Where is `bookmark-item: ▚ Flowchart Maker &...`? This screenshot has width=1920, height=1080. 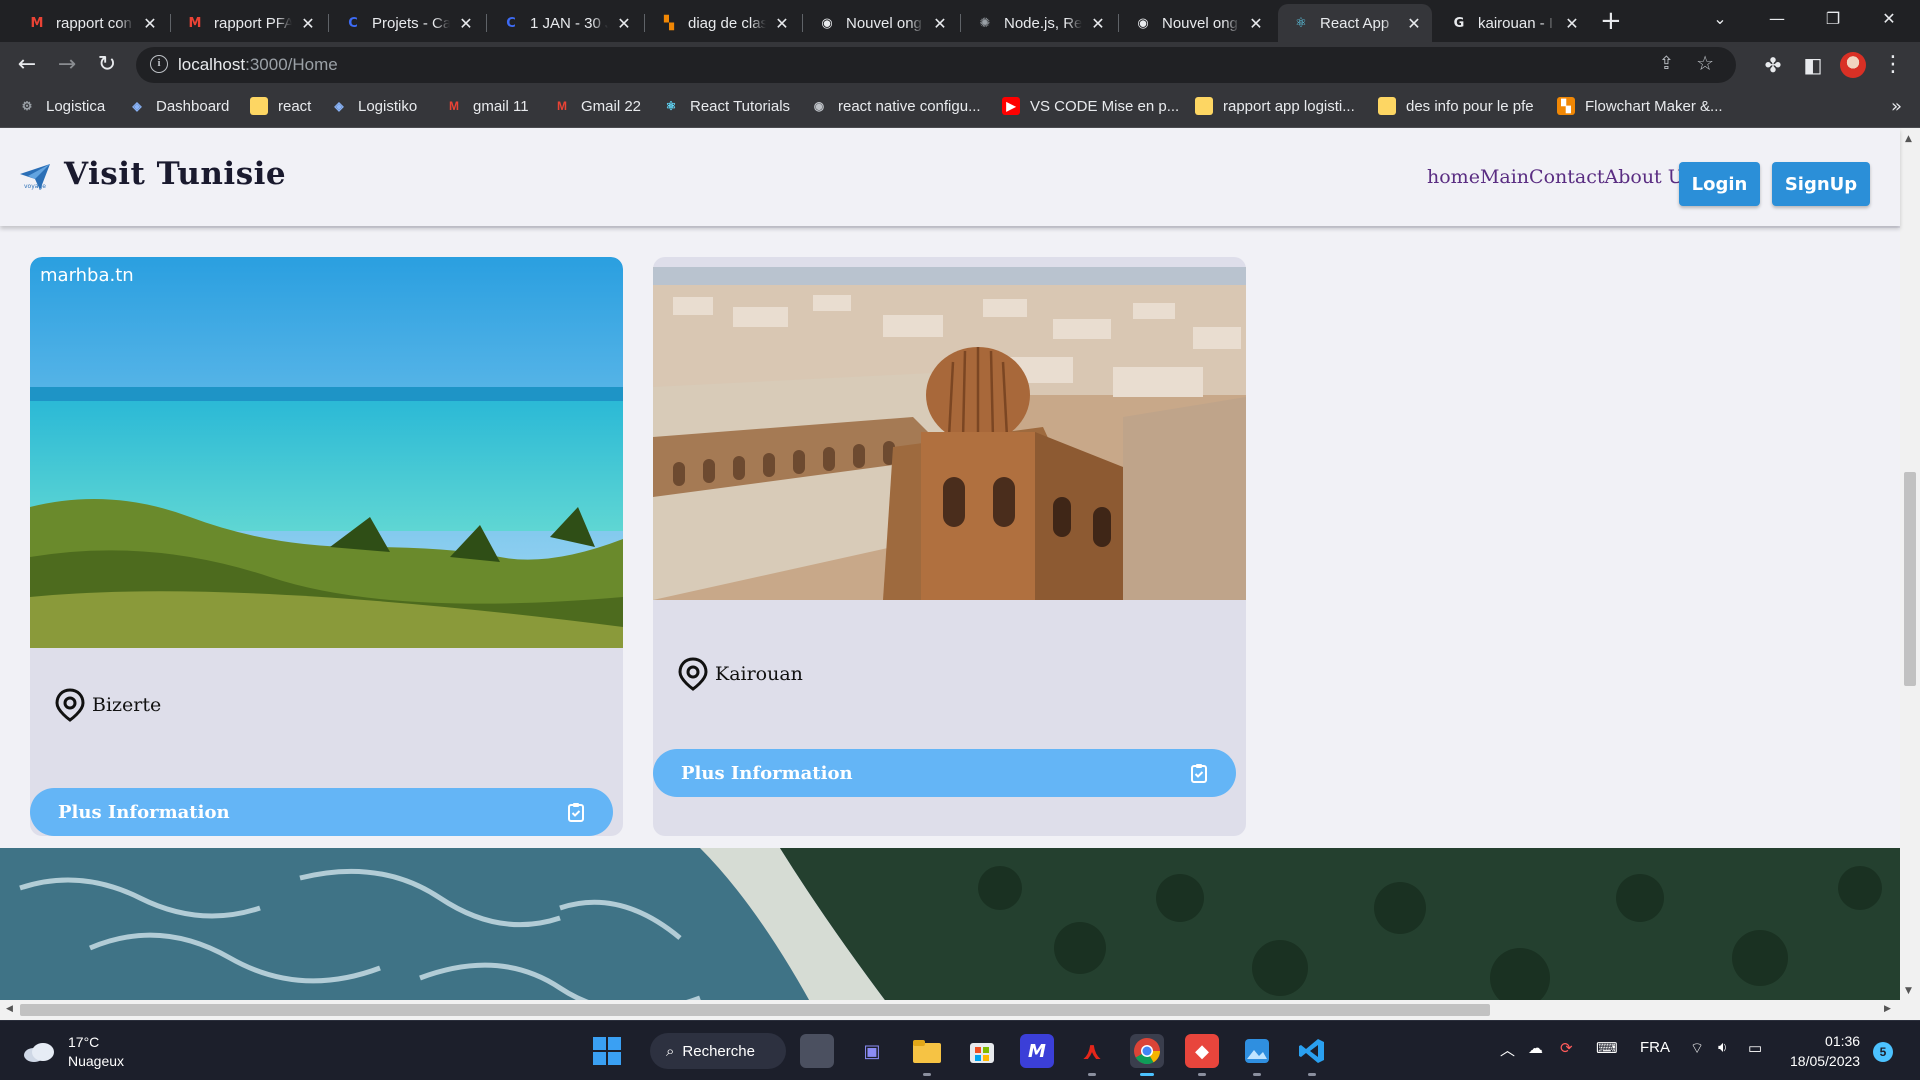 bookmark-item: ▚ Flowchart Maker &... is located at coordinates (1640, 106).